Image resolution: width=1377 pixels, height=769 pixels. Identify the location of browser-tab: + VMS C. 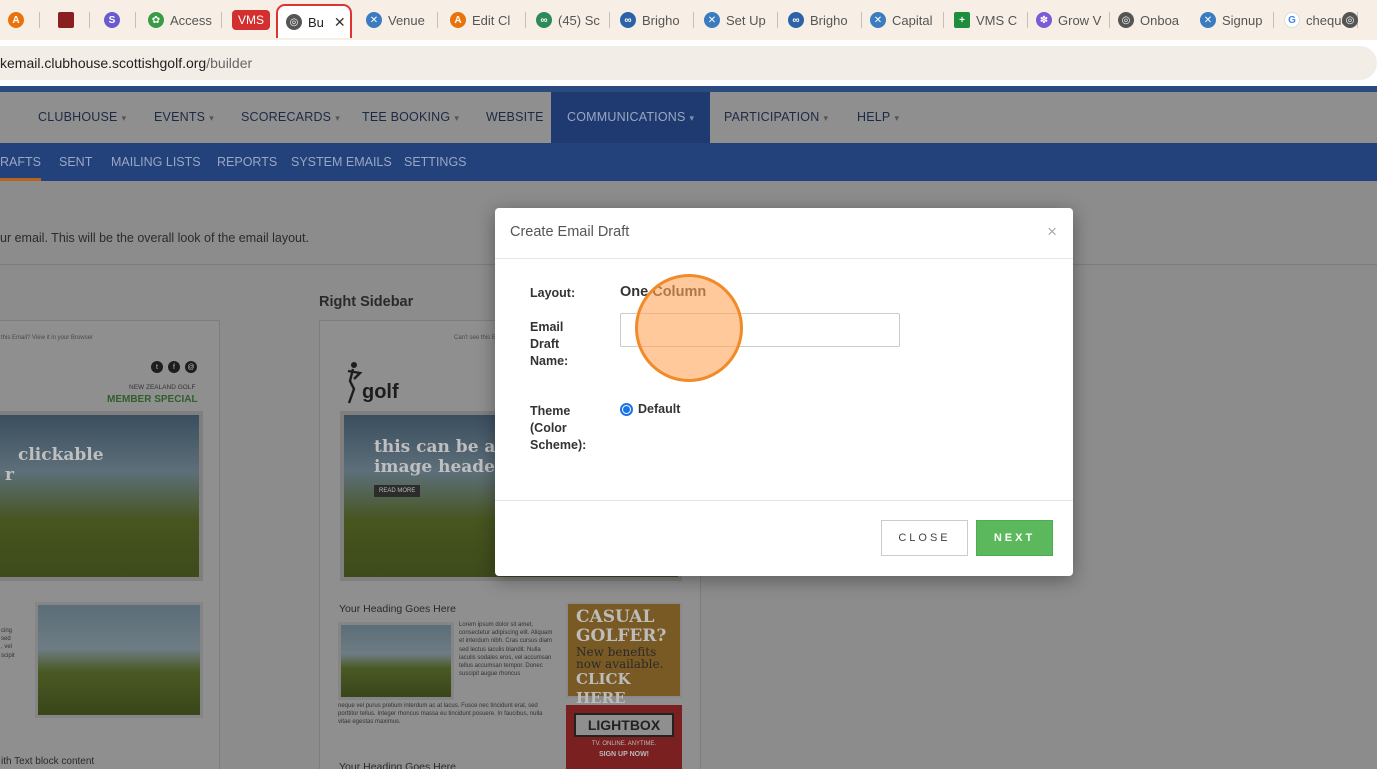
(987, 20).